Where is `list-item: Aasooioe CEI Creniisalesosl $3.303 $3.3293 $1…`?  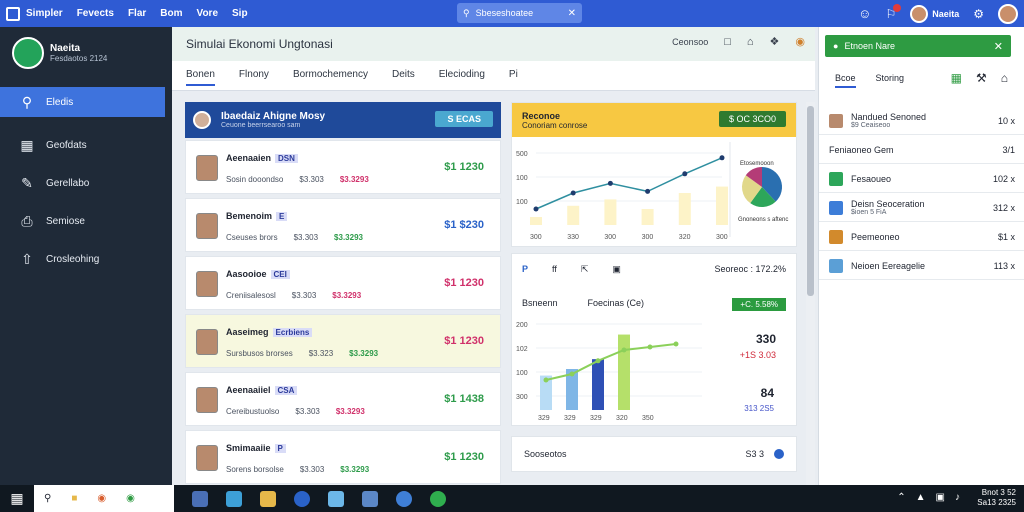
list-item: Aasooioe CEI Creniisalesosl $3.303 $3.3293 $1… is located at coordinates (343, 283).